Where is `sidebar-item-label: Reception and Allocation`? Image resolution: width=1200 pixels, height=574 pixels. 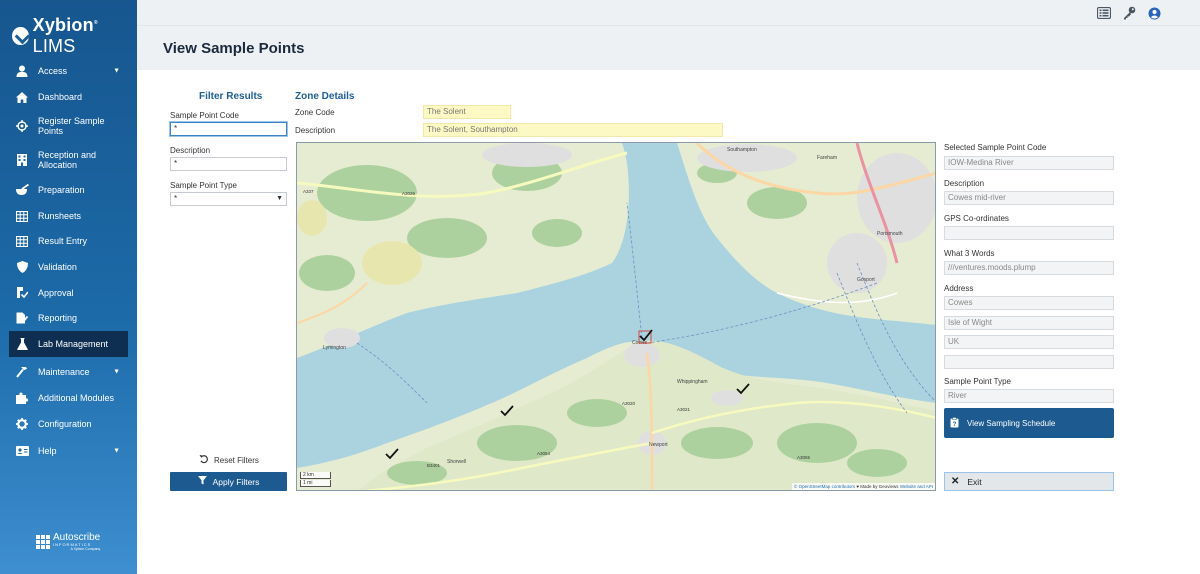
sidebar-item-label: Reception and Allocation is located at coordinates (67, 160).